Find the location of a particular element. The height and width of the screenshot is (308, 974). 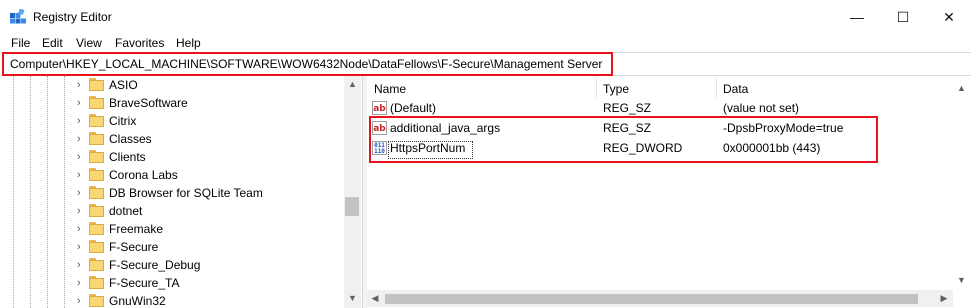

tree-item-label: F-Secure is located at coordinates (134, 247).